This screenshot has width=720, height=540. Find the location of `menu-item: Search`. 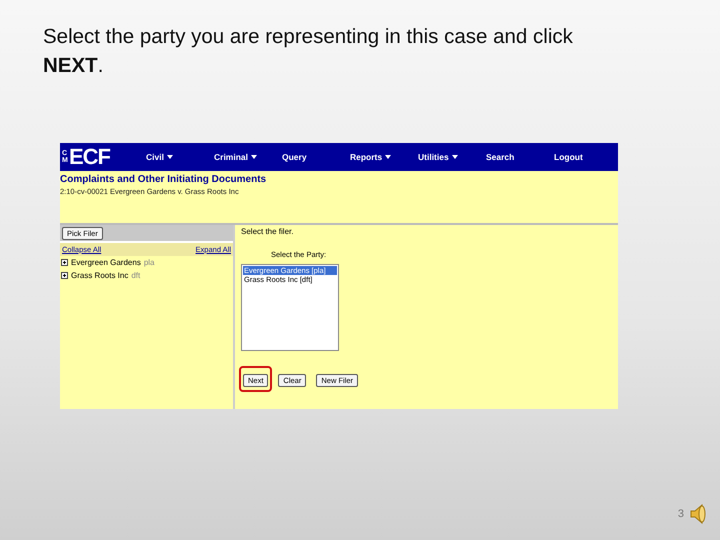

menu-item: Search is located at coordinates (520, 157).